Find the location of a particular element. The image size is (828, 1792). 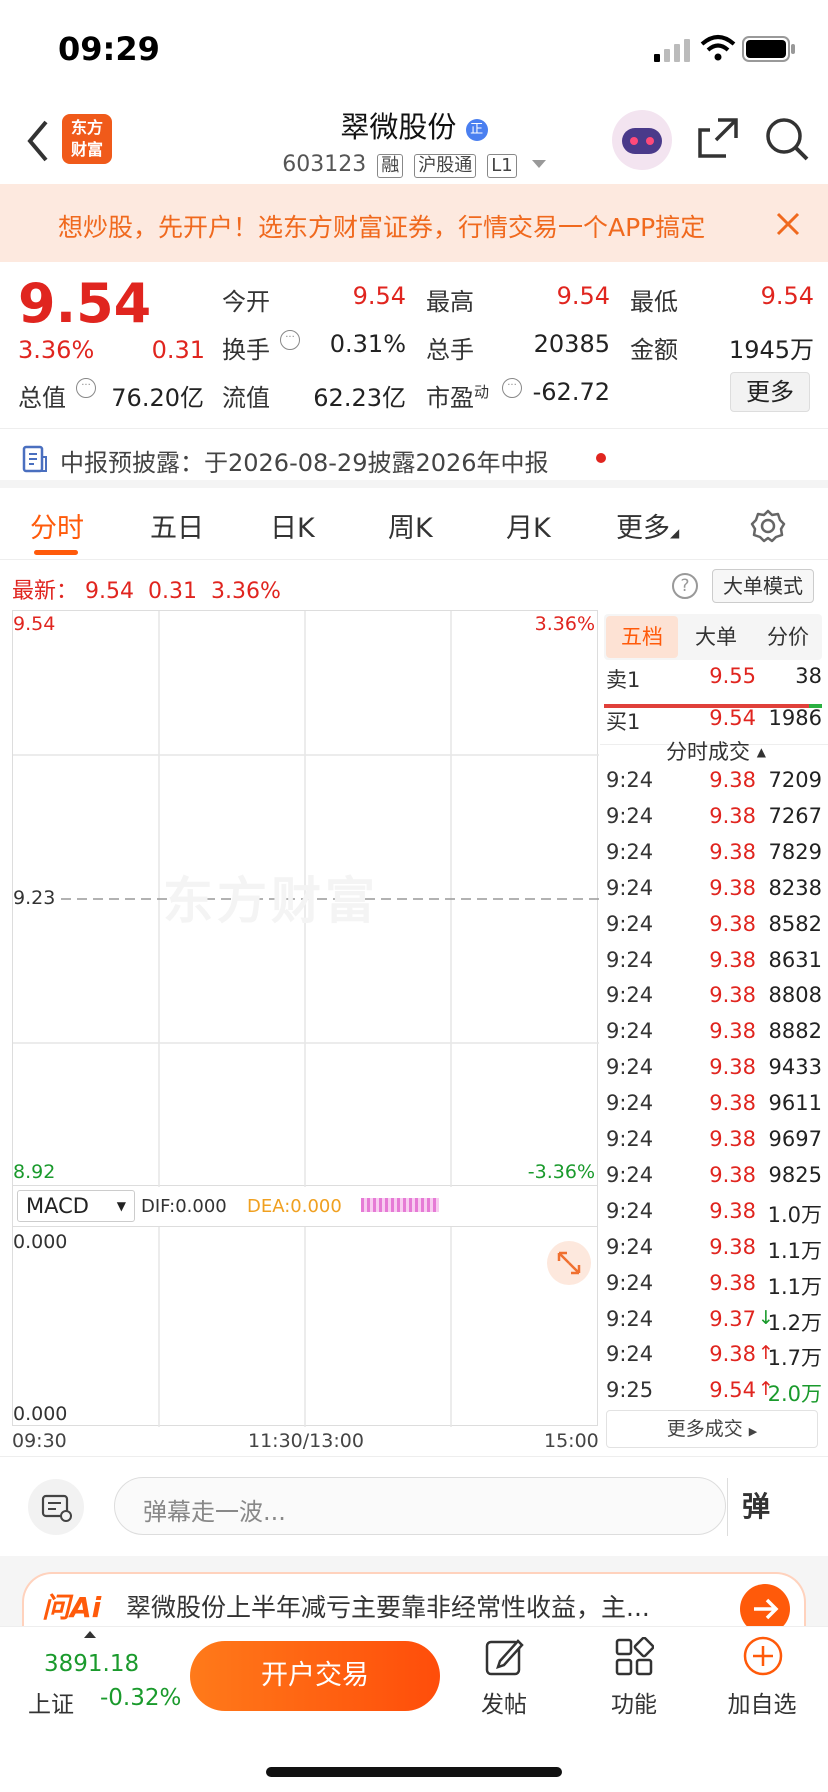

trade-volume: 9433 is located at coordinates (795, 1067).